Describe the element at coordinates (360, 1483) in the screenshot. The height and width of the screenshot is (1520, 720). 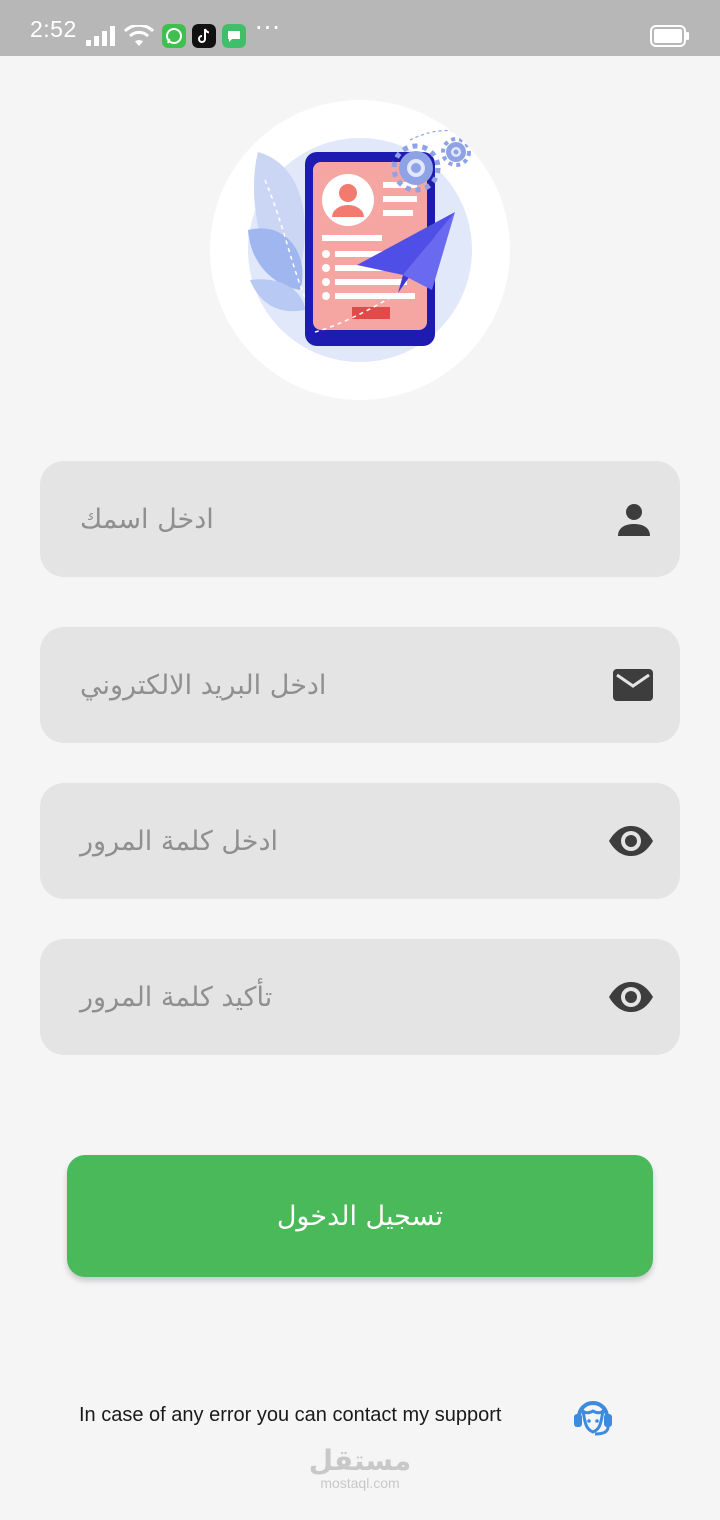
I see `watermark-url: mostaql.com` at that location.